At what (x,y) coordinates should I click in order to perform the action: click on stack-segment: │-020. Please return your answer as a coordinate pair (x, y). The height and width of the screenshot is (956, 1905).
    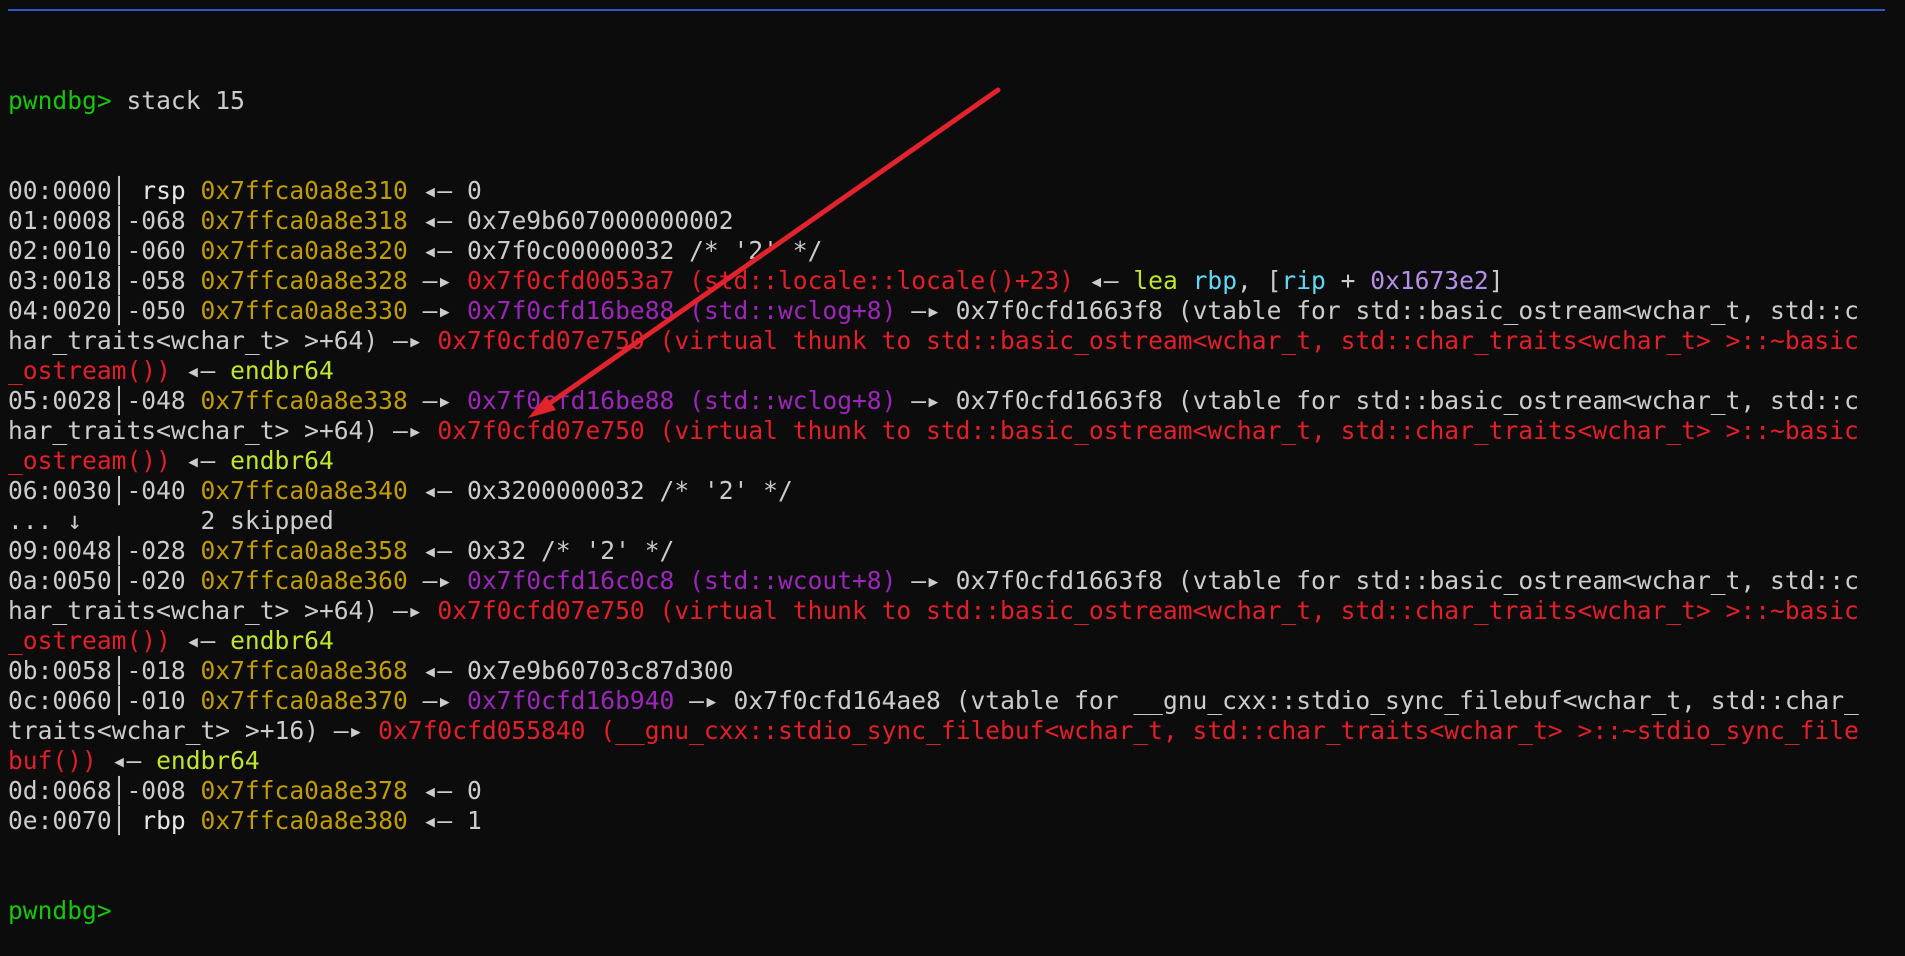
    Looking at the image, I should click on (156, 580).